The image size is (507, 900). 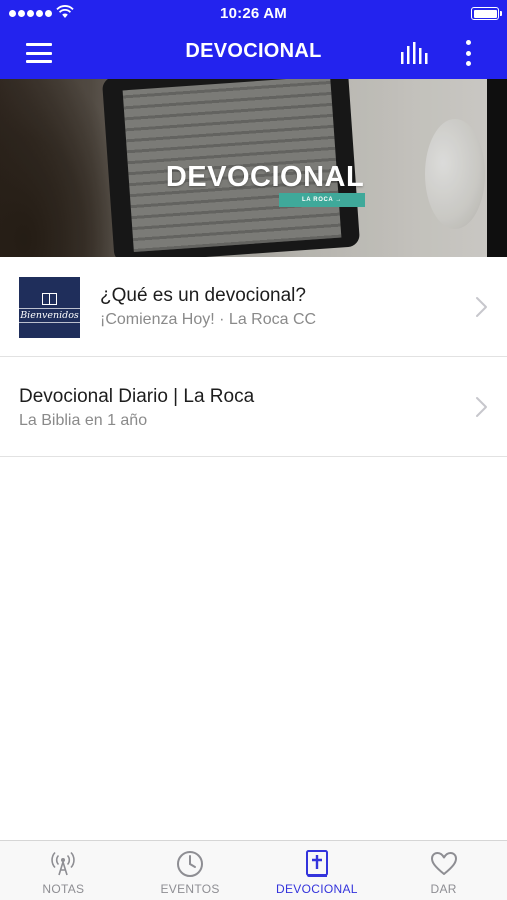 What do you see at coordinates (49, 315) in the screenshot?
I see `thumbnail-text: Bienvenidos` at bounding box center [49, 315].